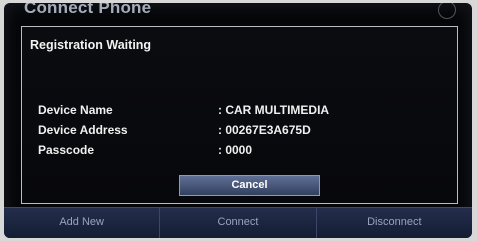  I want to click on bottom-tab-bar: Add New Connect Disconnect, so click(238, 222).